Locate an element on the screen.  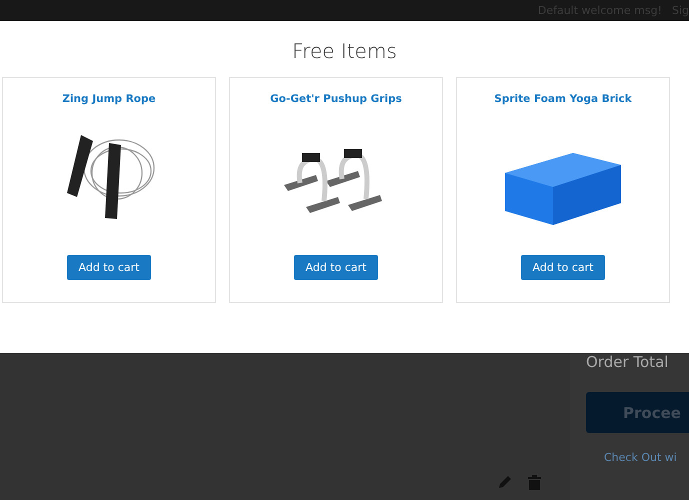
modal-title: Free Items is located at coordinates (344, 51).